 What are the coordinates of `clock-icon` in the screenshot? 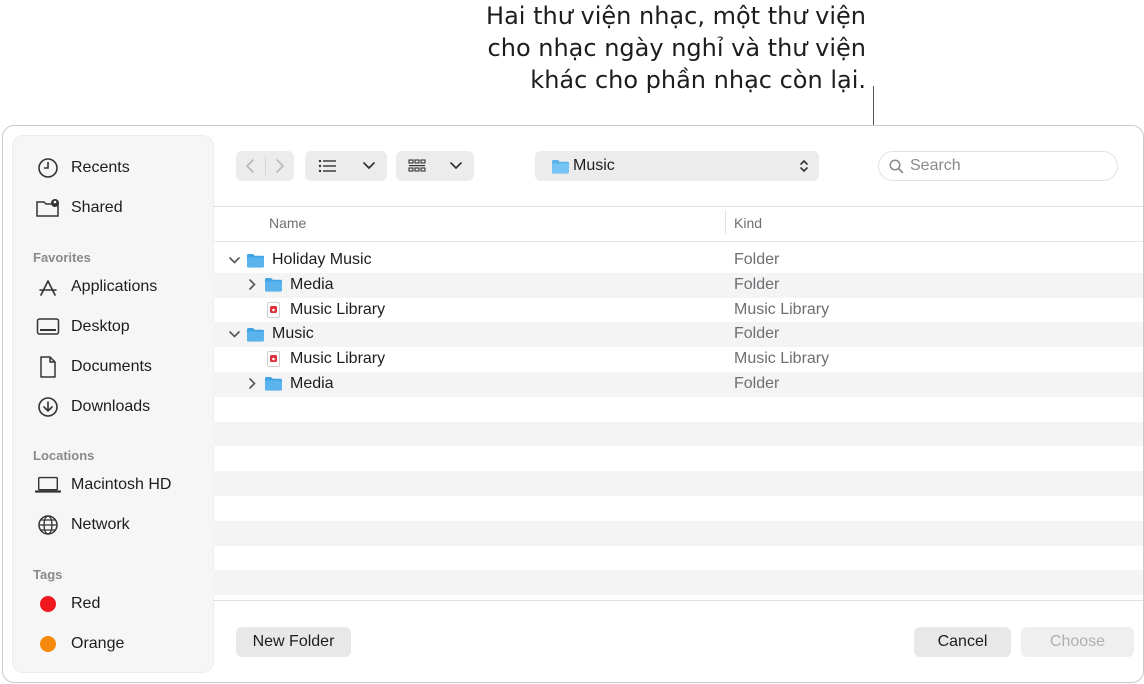 It's located at (48, 168).